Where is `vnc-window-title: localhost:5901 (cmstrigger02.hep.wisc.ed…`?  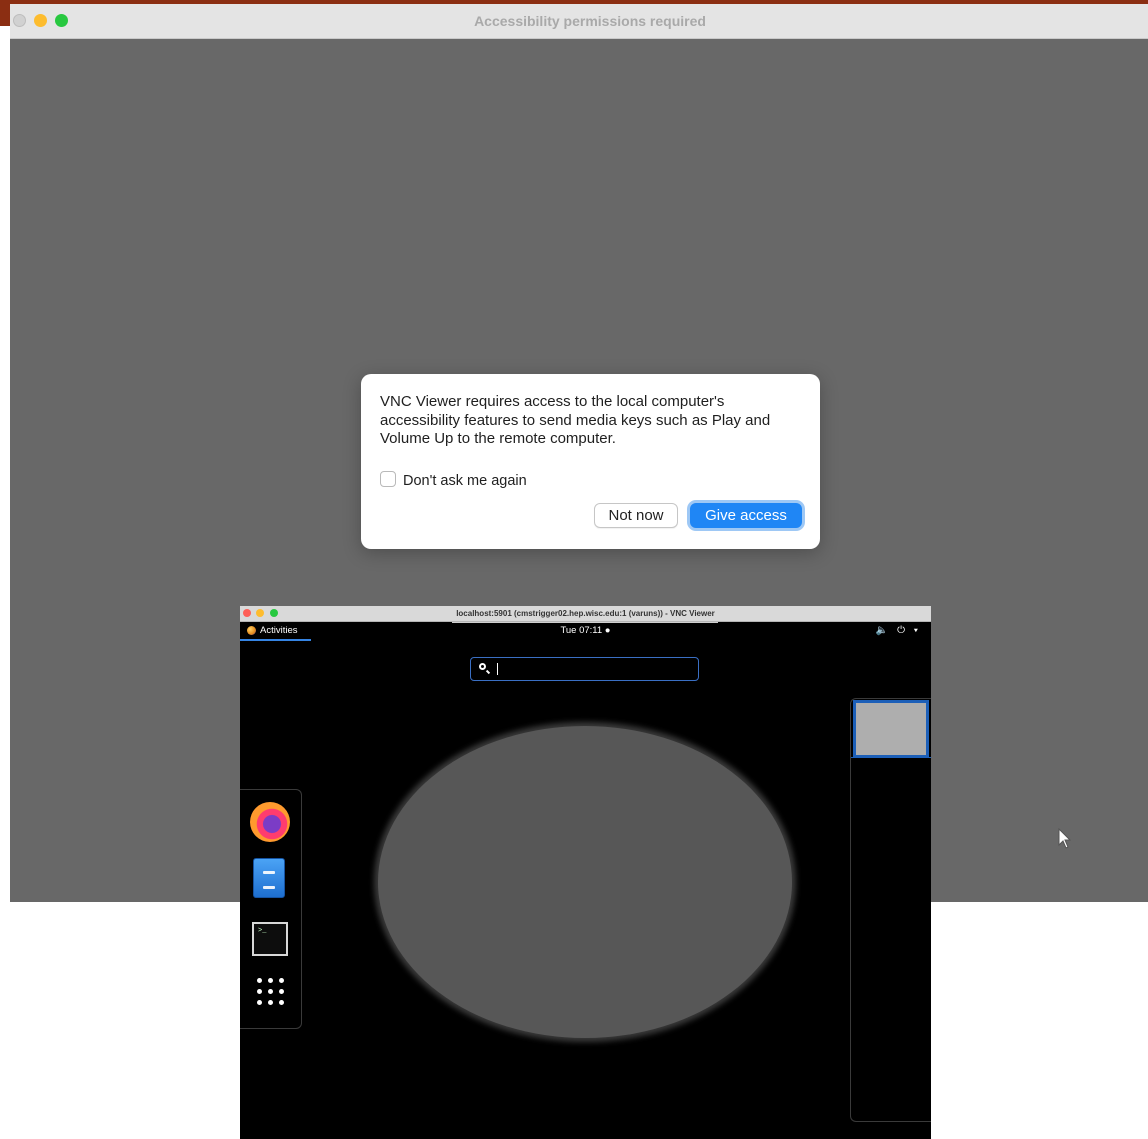
vnc-window-title: localhost:5901 (cmstrigger02.hep.wisc.ed… is located at coordinates (585, 613).